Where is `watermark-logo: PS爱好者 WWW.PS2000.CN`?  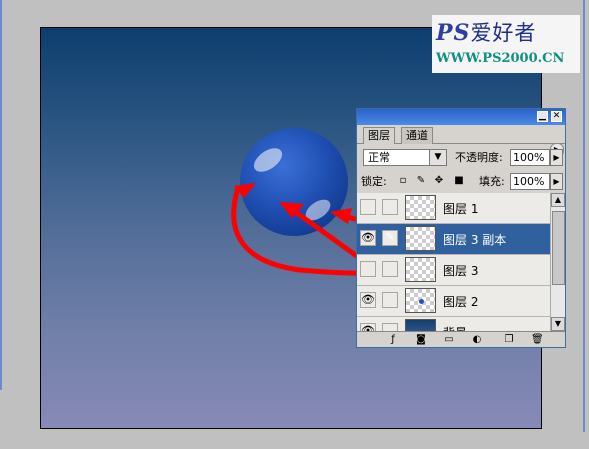
watermark-logo: PS爱好者 WWW.PS2000.CN is located at coordinates (506, 44).